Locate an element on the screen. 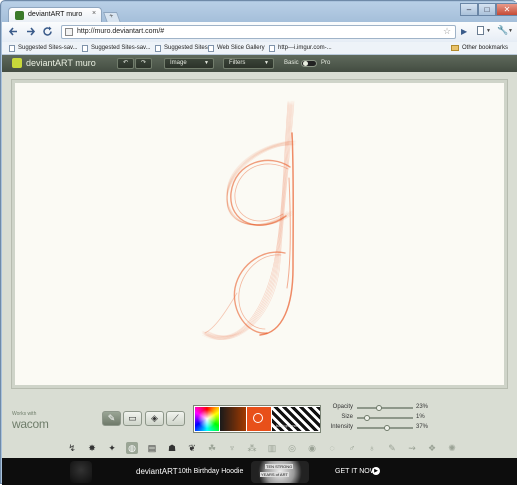  url-text: http://muro.deviantart.com/# is located at coordinates (121, 31).